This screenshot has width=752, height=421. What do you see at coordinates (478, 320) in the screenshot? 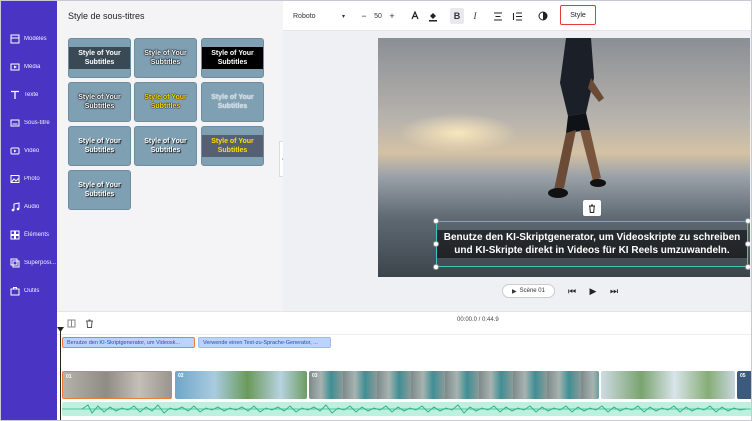
I see `time-readout: 00:00.0 / 0:44.9` at bounding box center [478, 320].